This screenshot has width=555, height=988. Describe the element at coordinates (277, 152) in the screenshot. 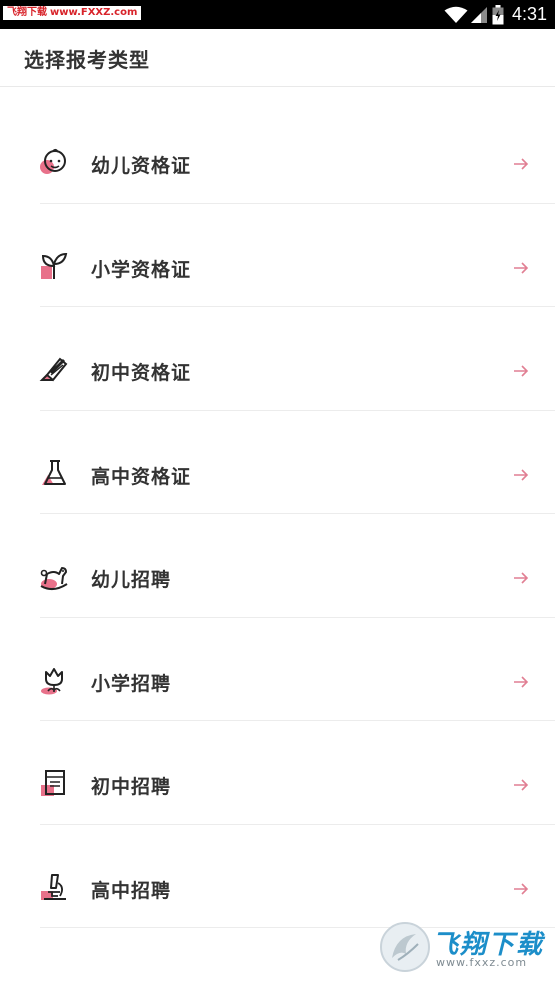

I see `list-item-kindergarten-certificate: 幼儿资格证` at that location.